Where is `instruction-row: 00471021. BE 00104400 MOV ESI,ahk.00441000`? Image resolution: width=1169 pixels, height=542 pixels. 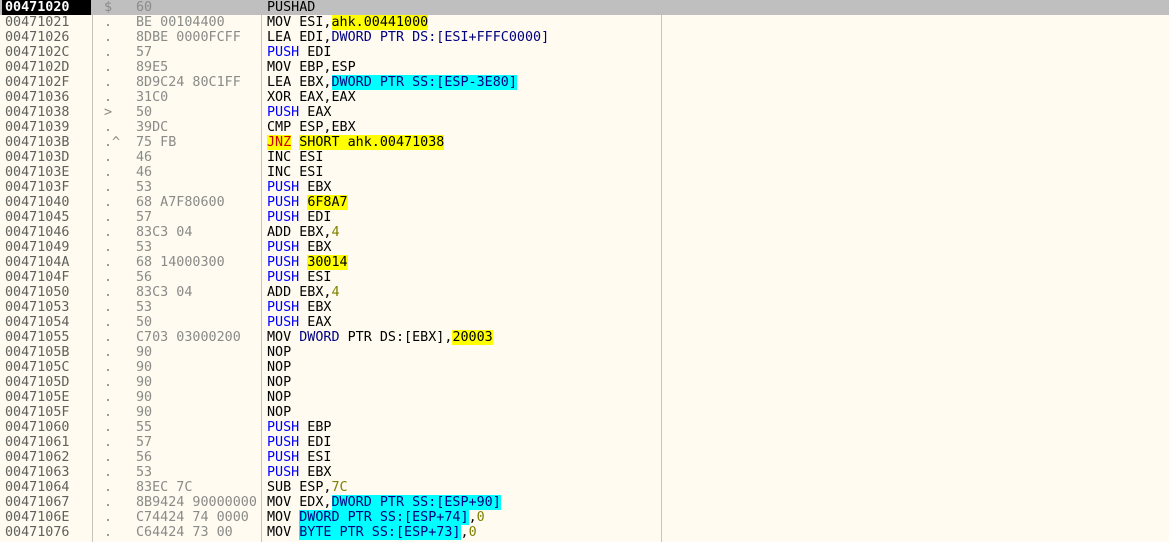 instruction-row: 00471021. BE 00104400 MOV ESI,ahk.00441000 is located at coordinates (584, 22).